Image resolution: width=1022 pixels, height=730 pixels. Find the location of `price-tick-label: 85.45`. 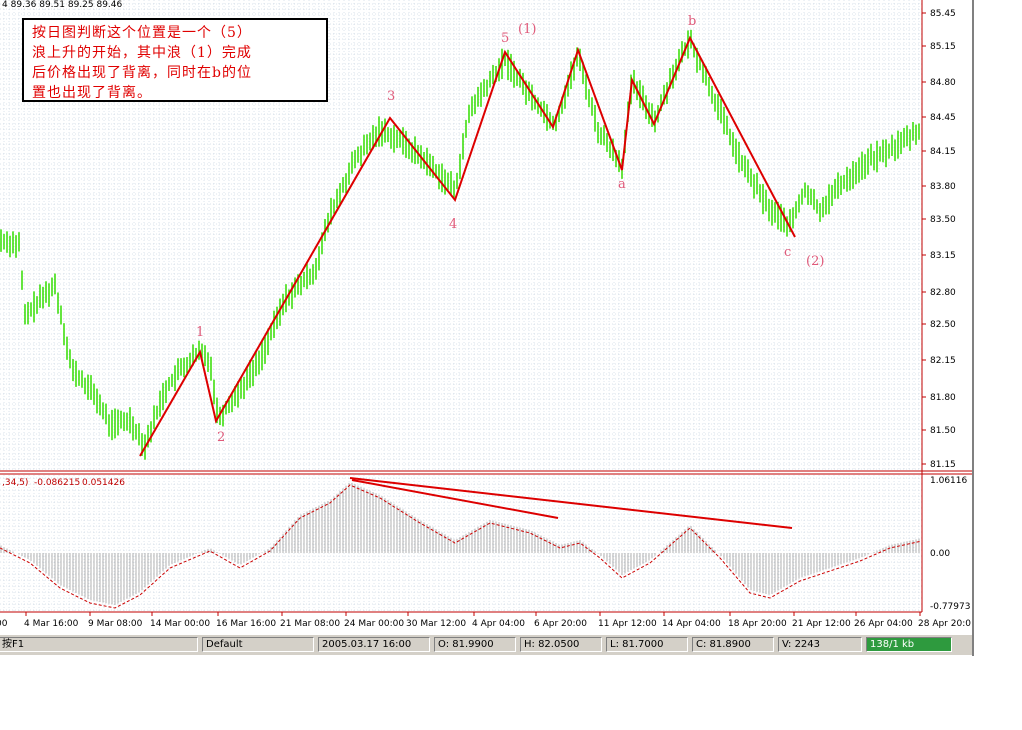

price-tick-label: 85.45 is located at coordinates (943, 14).